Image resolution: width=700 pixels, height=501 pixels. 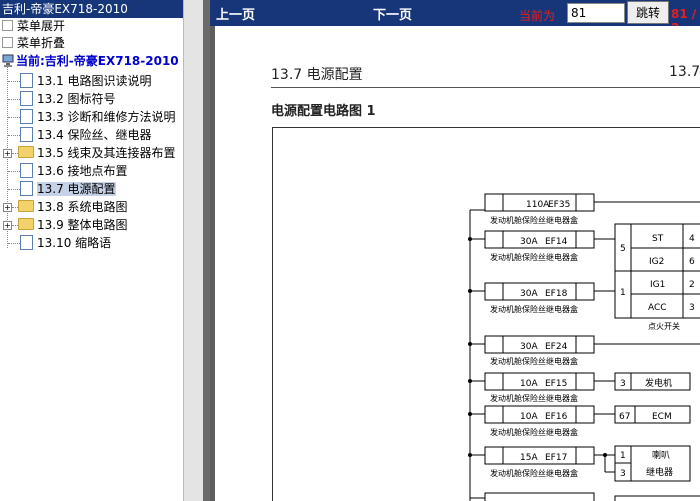 What do you see at coordinates (659, 472) in the screenshot?
I see `horn-relay-label: 继电器` at bounding box center [659, 472].